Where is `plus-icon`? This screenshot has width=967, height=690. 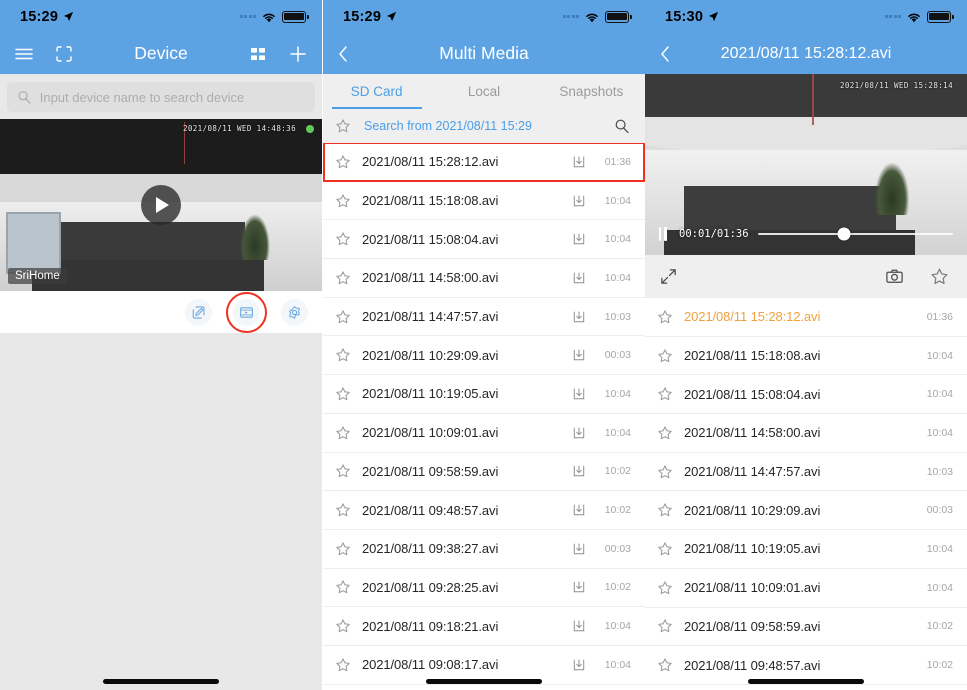
plus-icon is located at coordinates (298, 54).